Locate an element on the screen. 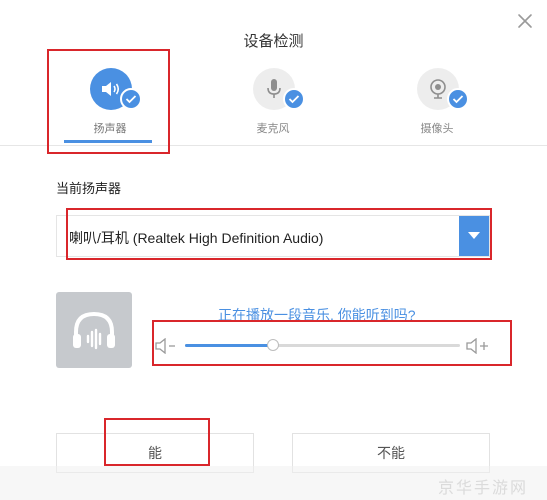 This screenshot has width=547, height=500. tabs-divider is located at coordinates (273, 145).